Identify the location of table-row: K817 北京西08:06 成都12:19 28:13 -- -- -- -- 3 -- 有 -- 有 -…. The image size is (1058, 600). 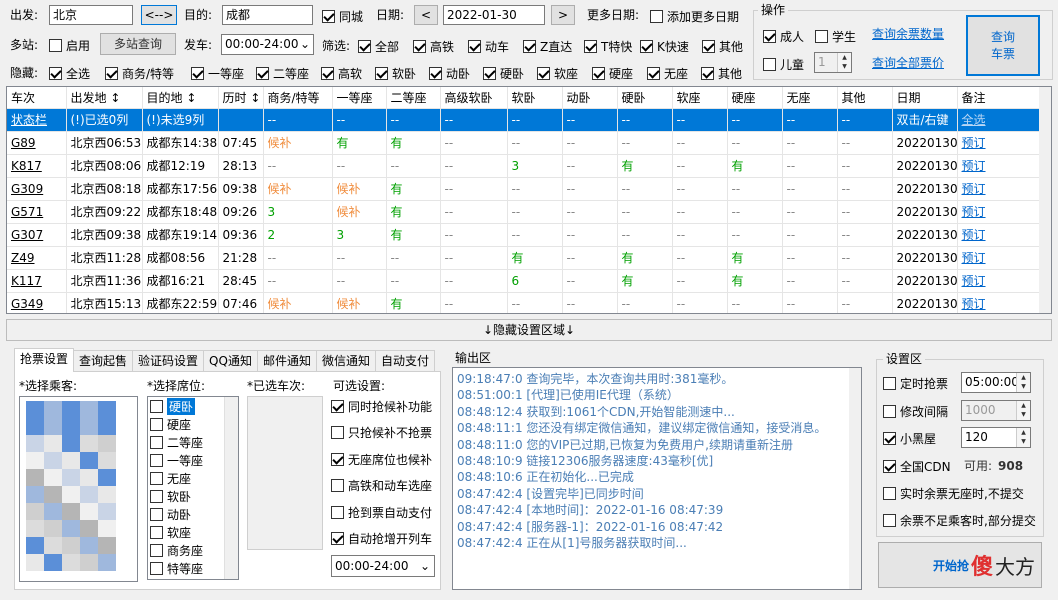
(524, 166).